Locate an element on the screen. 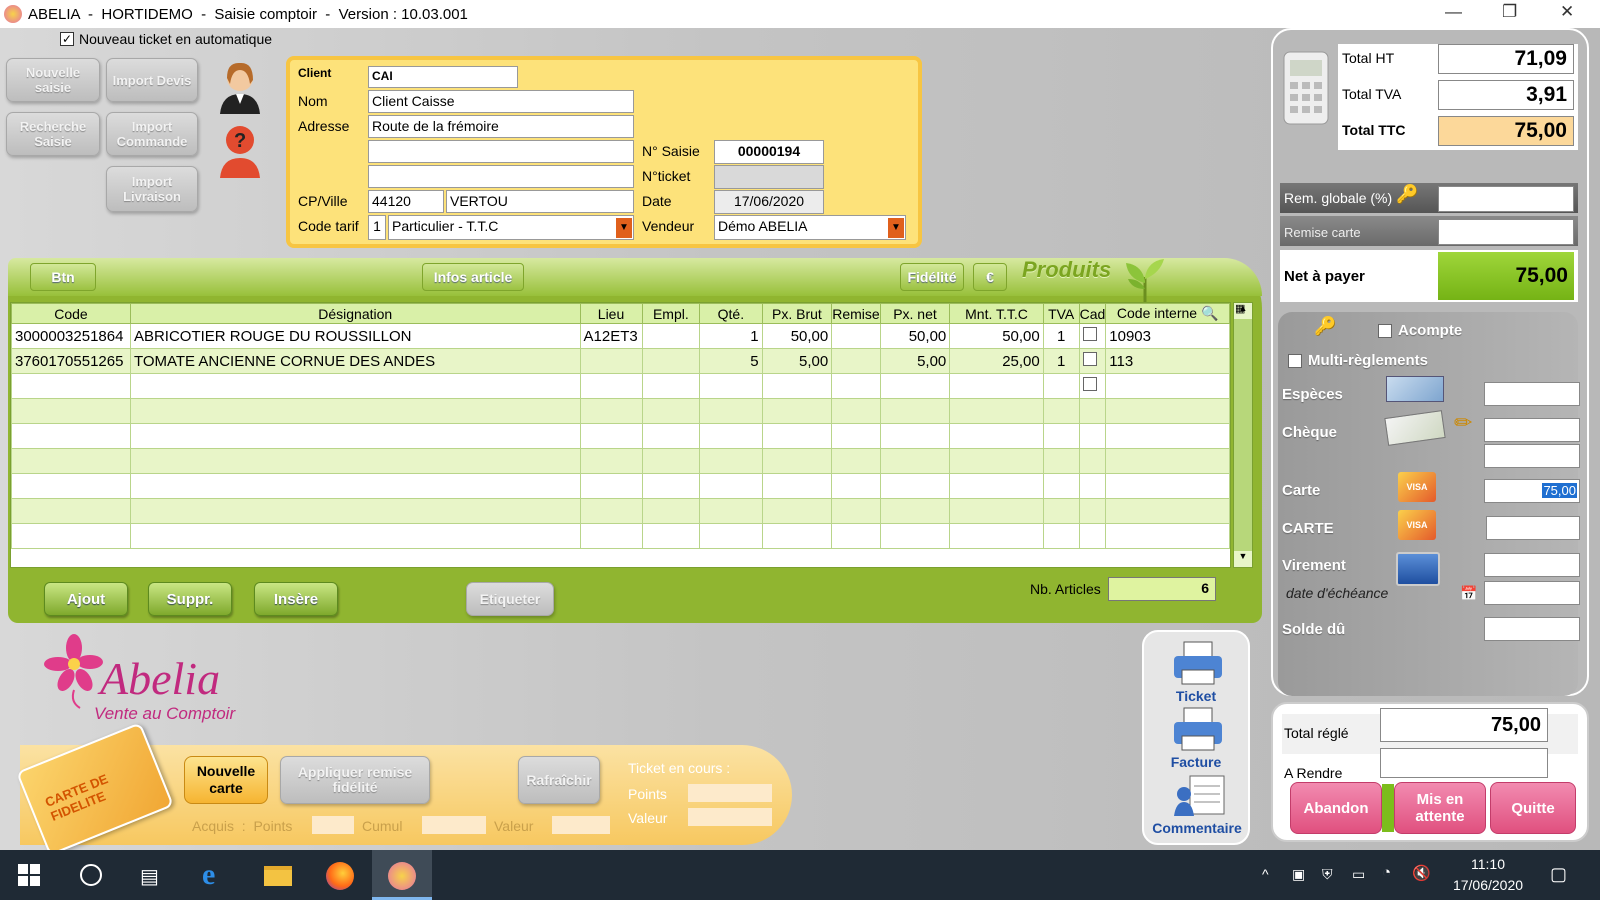 This screenshot has height=900, width=1600. col-code: Code is located at coordinates (71, 313).